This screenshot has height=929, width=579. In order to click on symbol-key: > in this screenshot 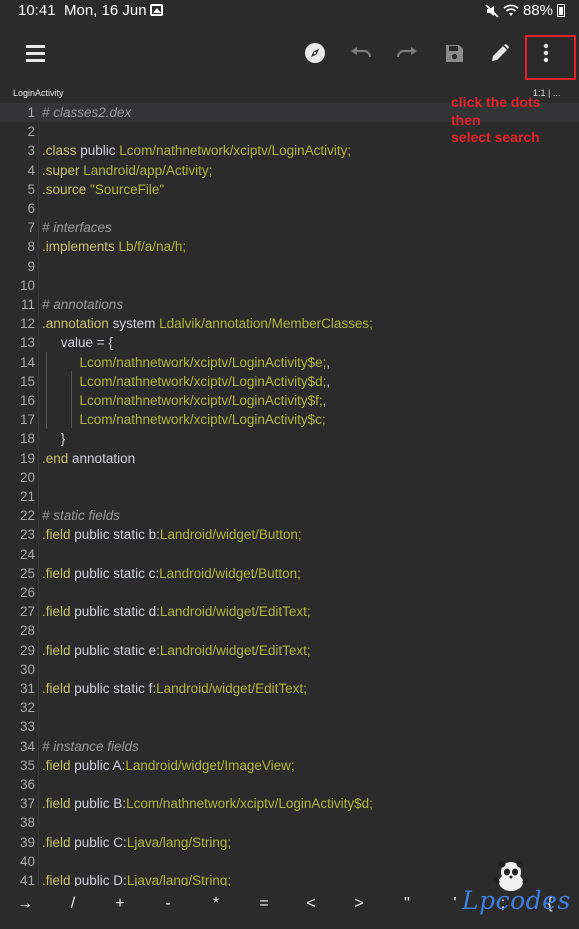, I will do `click(359, 904)`.